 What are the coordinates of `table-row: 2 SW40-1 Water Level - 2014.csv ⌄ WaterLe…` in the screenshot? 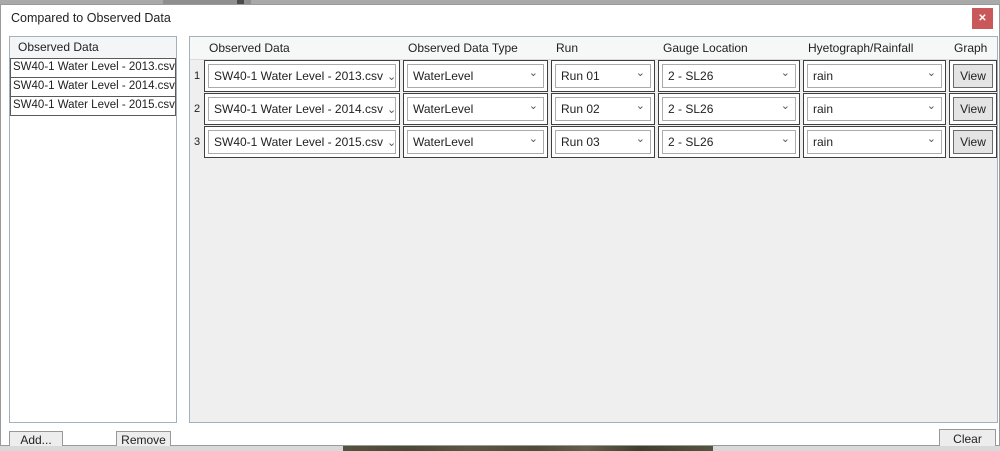 It's located at (593, 109).